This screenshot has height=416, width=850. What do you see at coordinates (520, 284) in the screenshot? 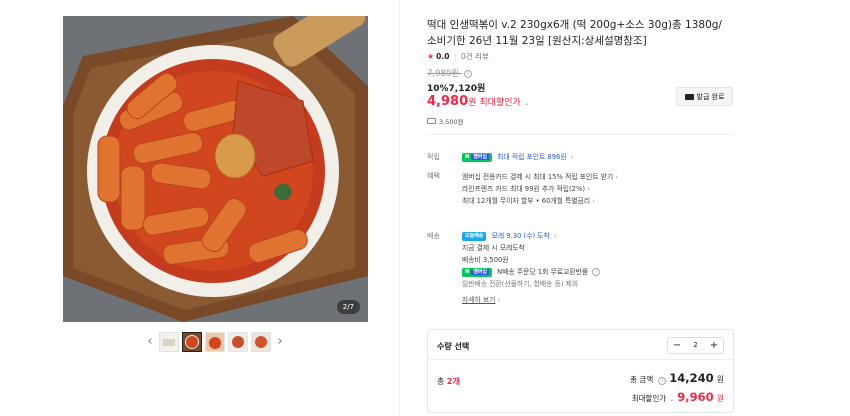
I see `delivery-excluded: 일반배송 전환(선물하기, 합배송 등) 제외` at bounding box center [520, 284].